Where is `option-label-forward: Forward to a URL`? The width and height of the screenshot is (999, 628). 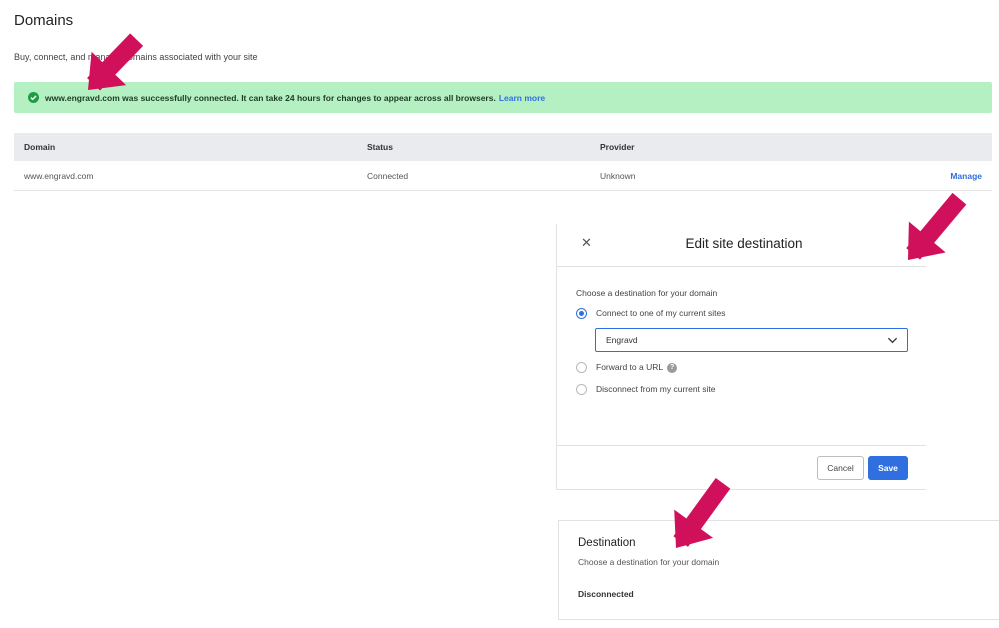 option-label-forward: Forward to a URL is located at coordinates (629, 367).